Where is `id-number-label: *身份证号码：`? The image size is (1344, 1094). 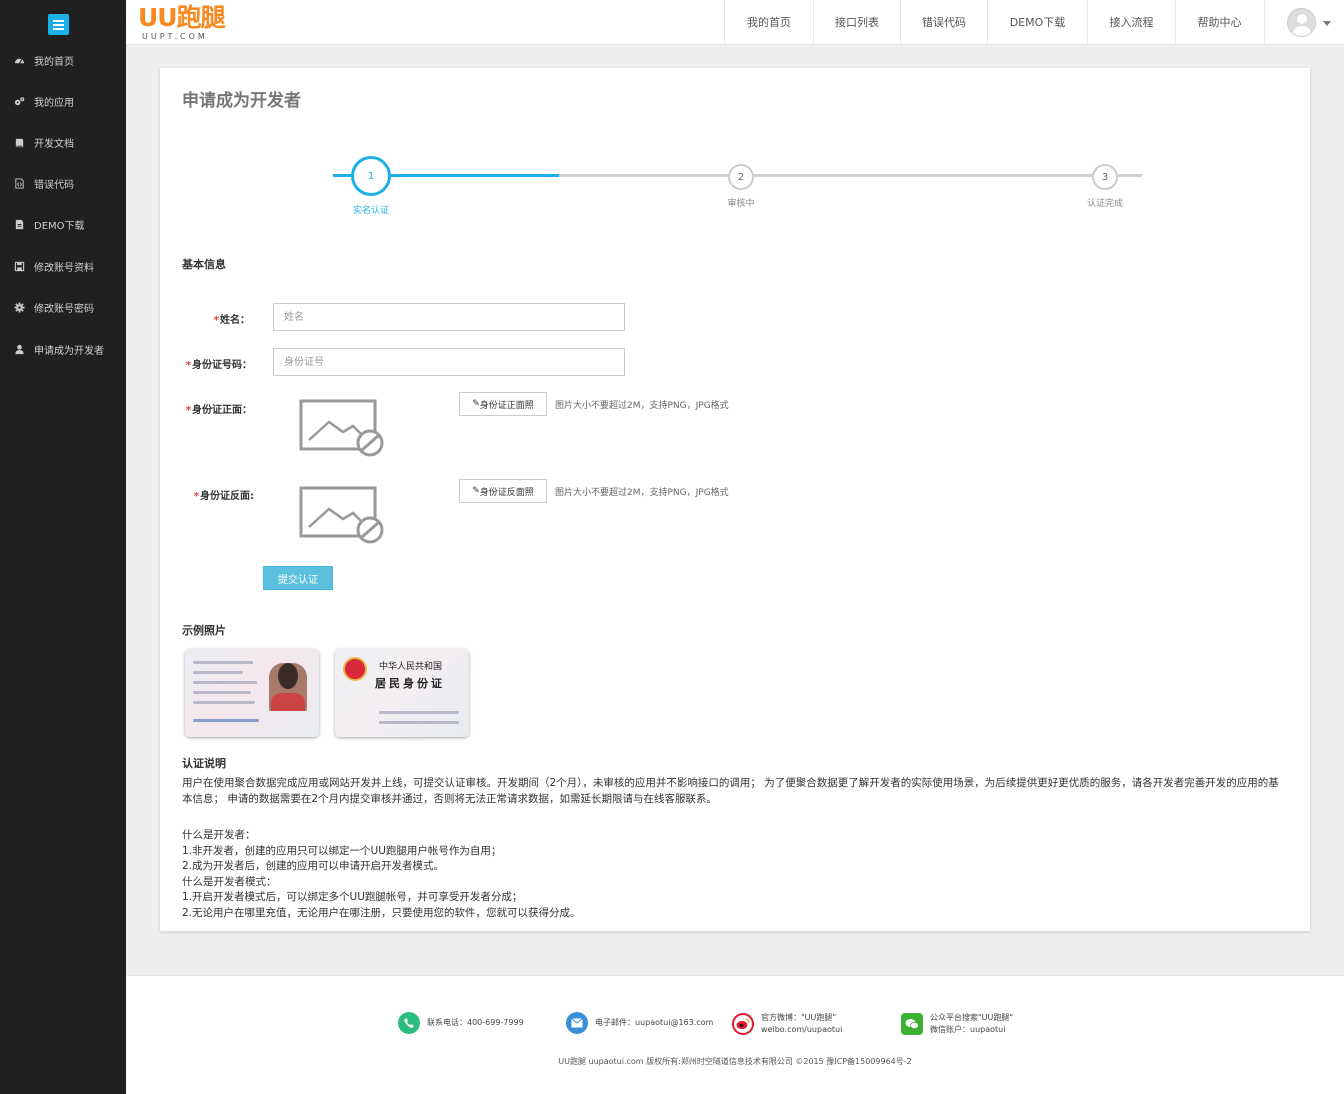 id-number-label: *身份证号码： is located at coordinates (218, 365).